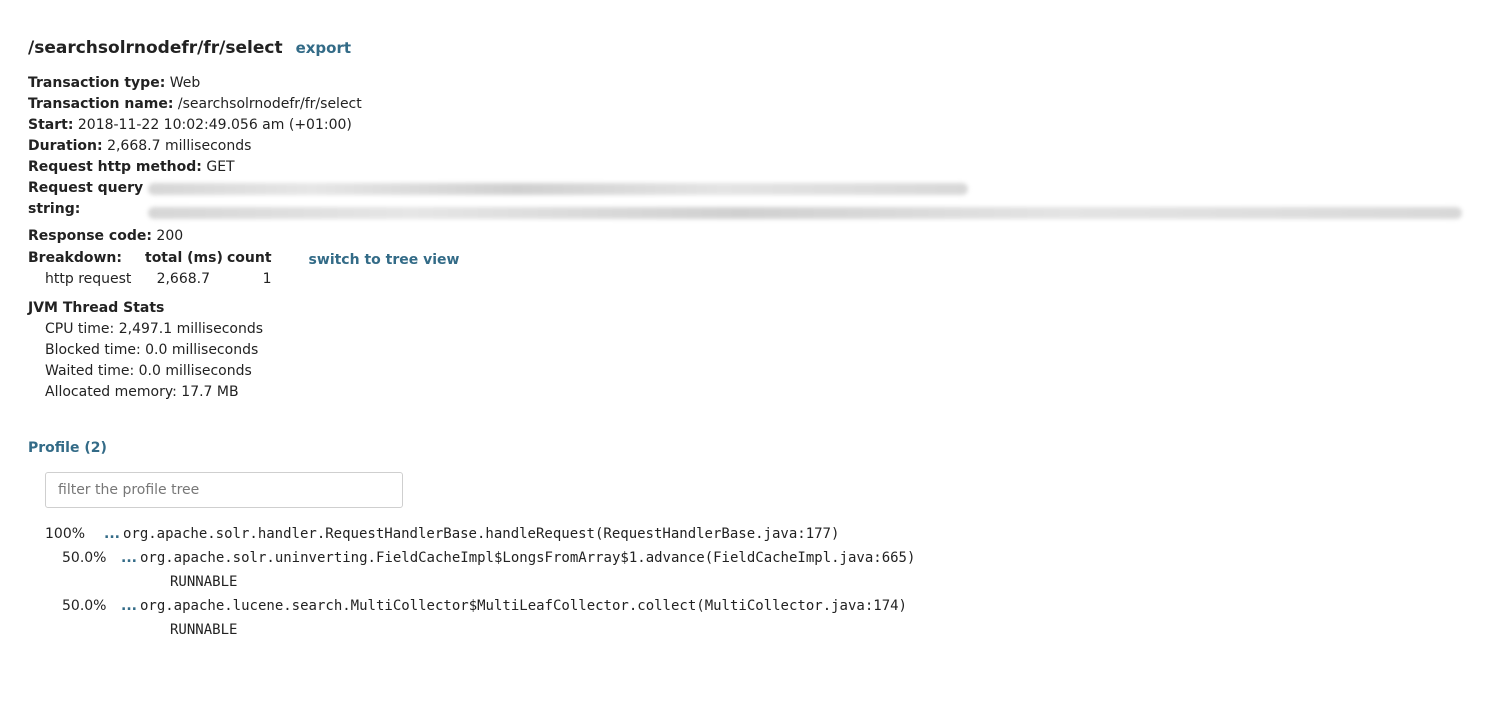  What do you see at coordinates (96, 308) in the screenshot?
I see `jvm-thread-stats-title: JVM Thread Stats` at bounding box center [96, 308].